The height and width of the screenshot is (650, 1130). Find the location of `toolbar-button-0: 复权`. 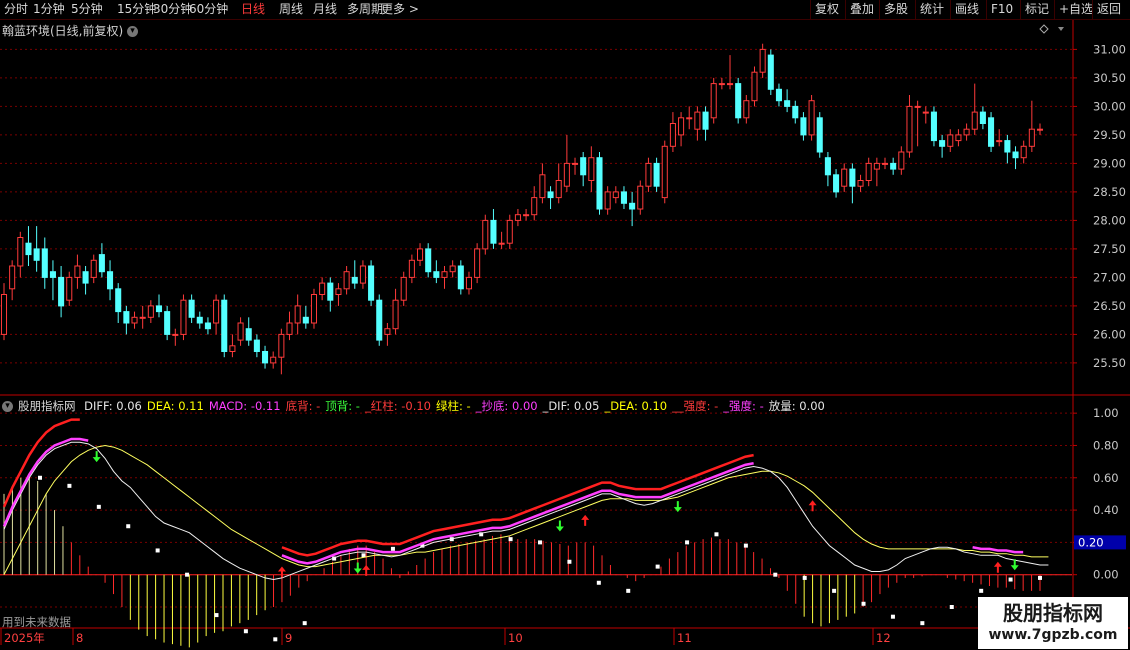

toolbar-button-0: 复权 is located at coordinates (826, 9).